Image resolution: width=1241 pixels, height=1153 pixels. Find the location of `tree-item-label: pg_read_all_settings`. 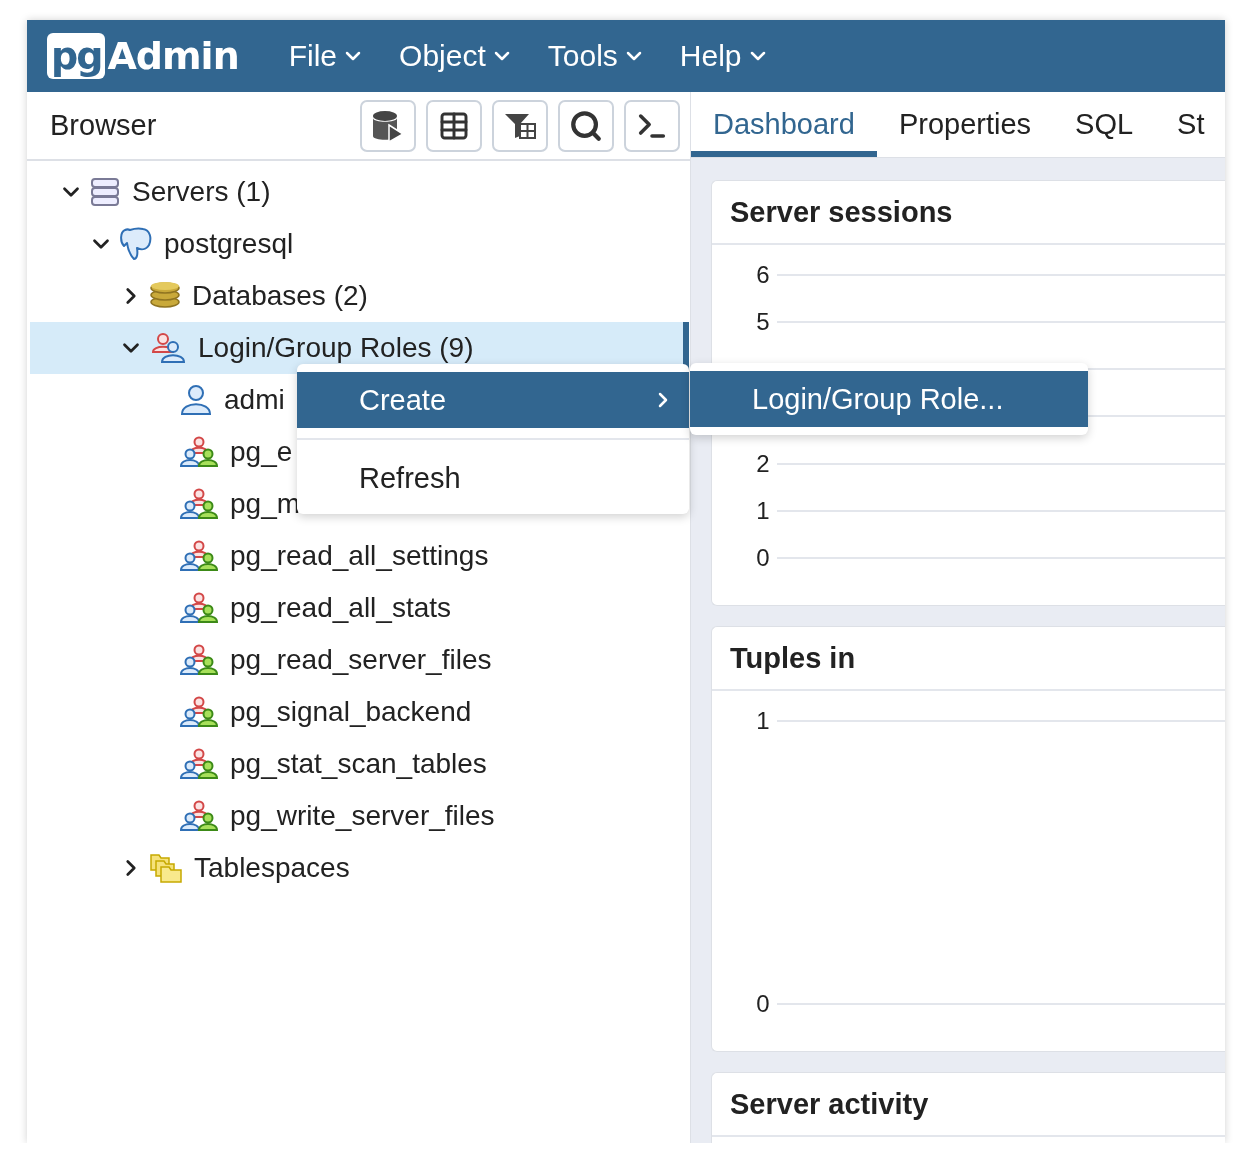

tree-item-label: pg_read_all_settings is located at coordinates (359, 556).